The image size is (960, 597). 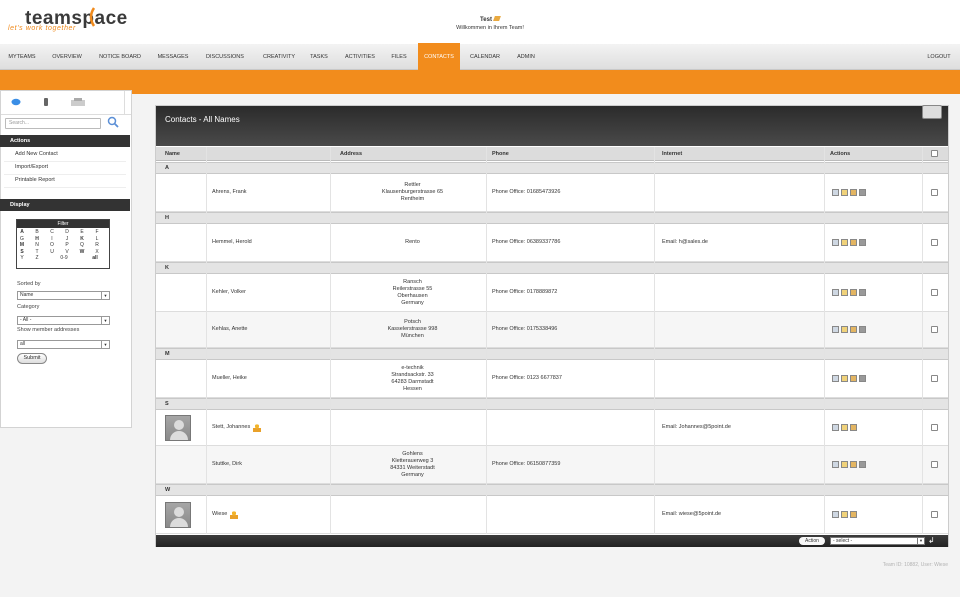 I want to click on filter-letter-j: J, so click(x=67, y=239).